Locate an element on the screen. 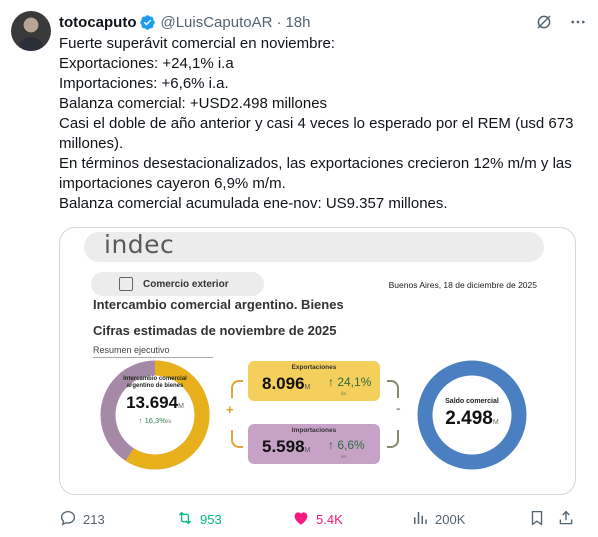 This screenshot has width=598, height=537. intercambio-value: 13.694M is located at coordinates (155, 403).